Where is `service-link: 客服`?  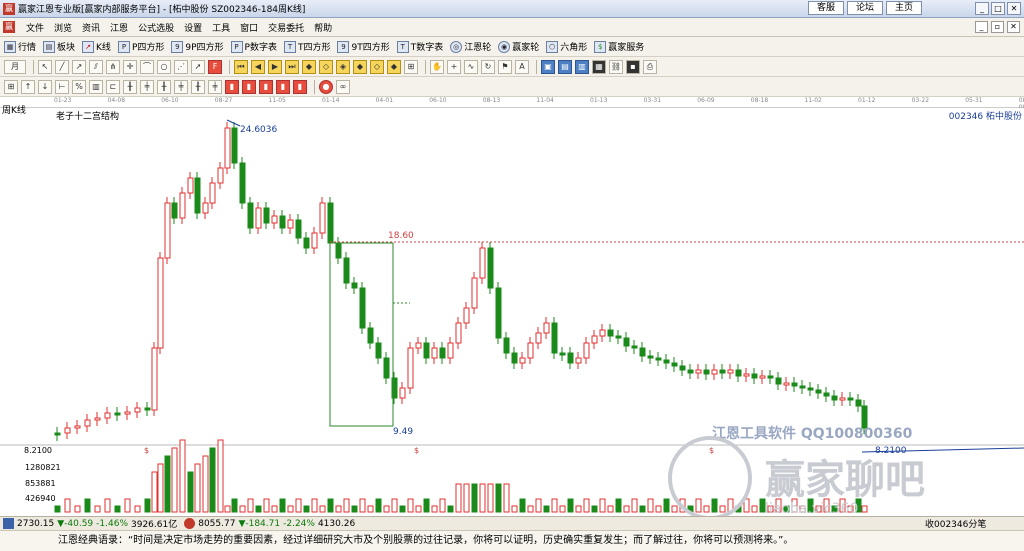
service-link: 客服 is located at coordinates (826, 8).